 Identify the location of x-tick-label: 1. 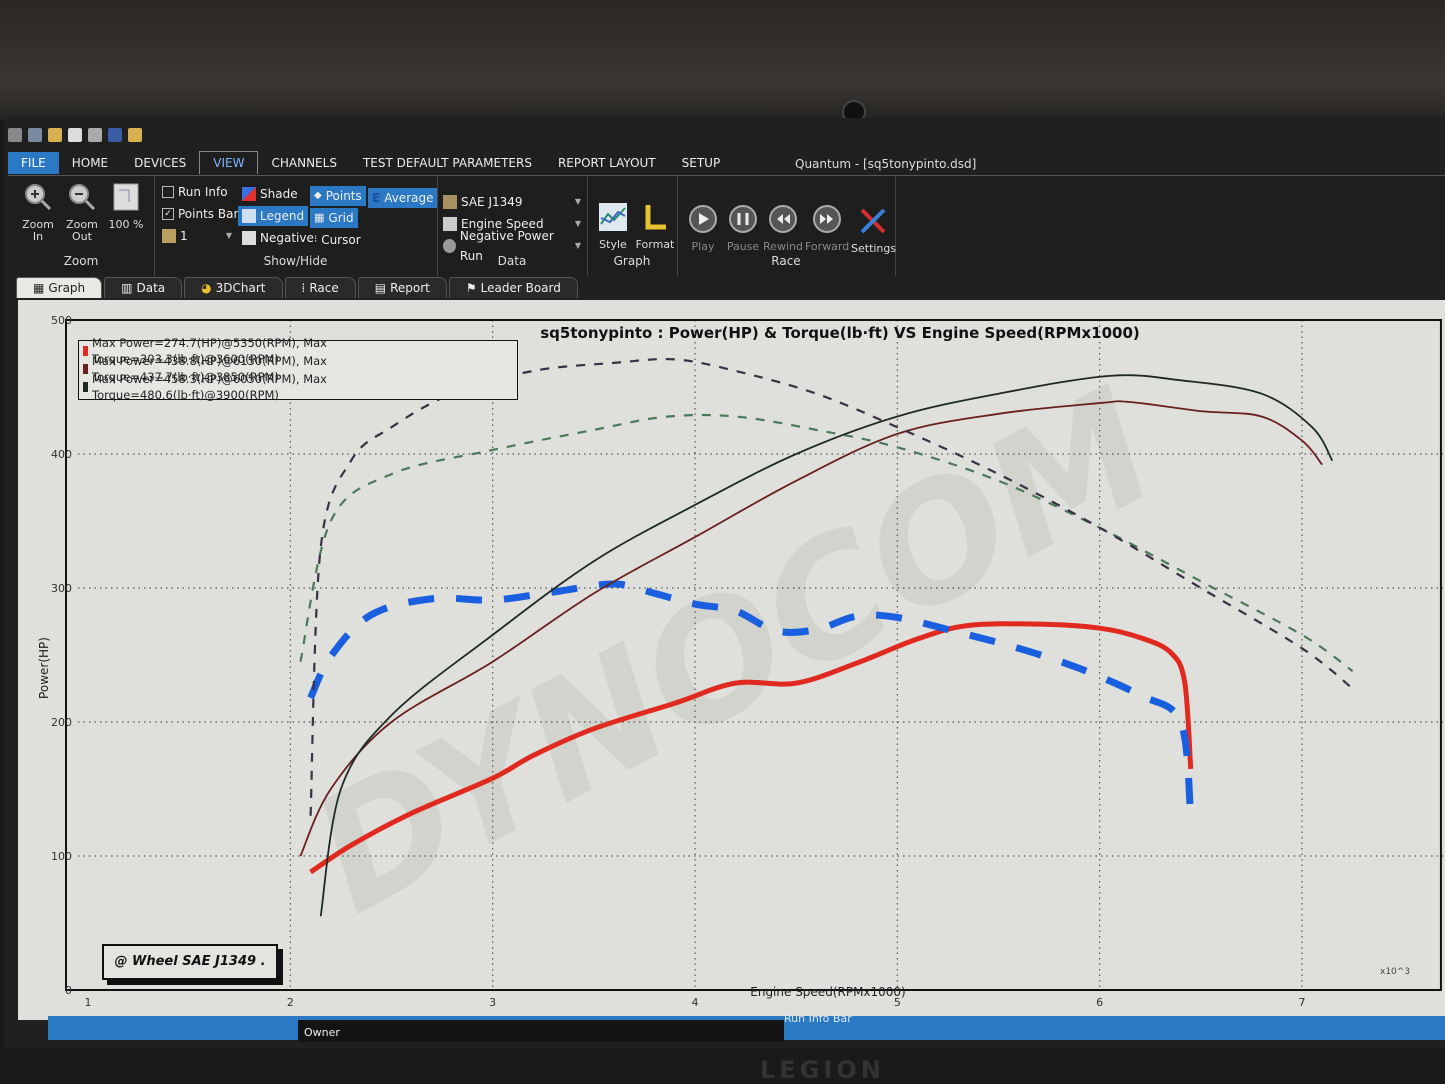
(88, 1002).